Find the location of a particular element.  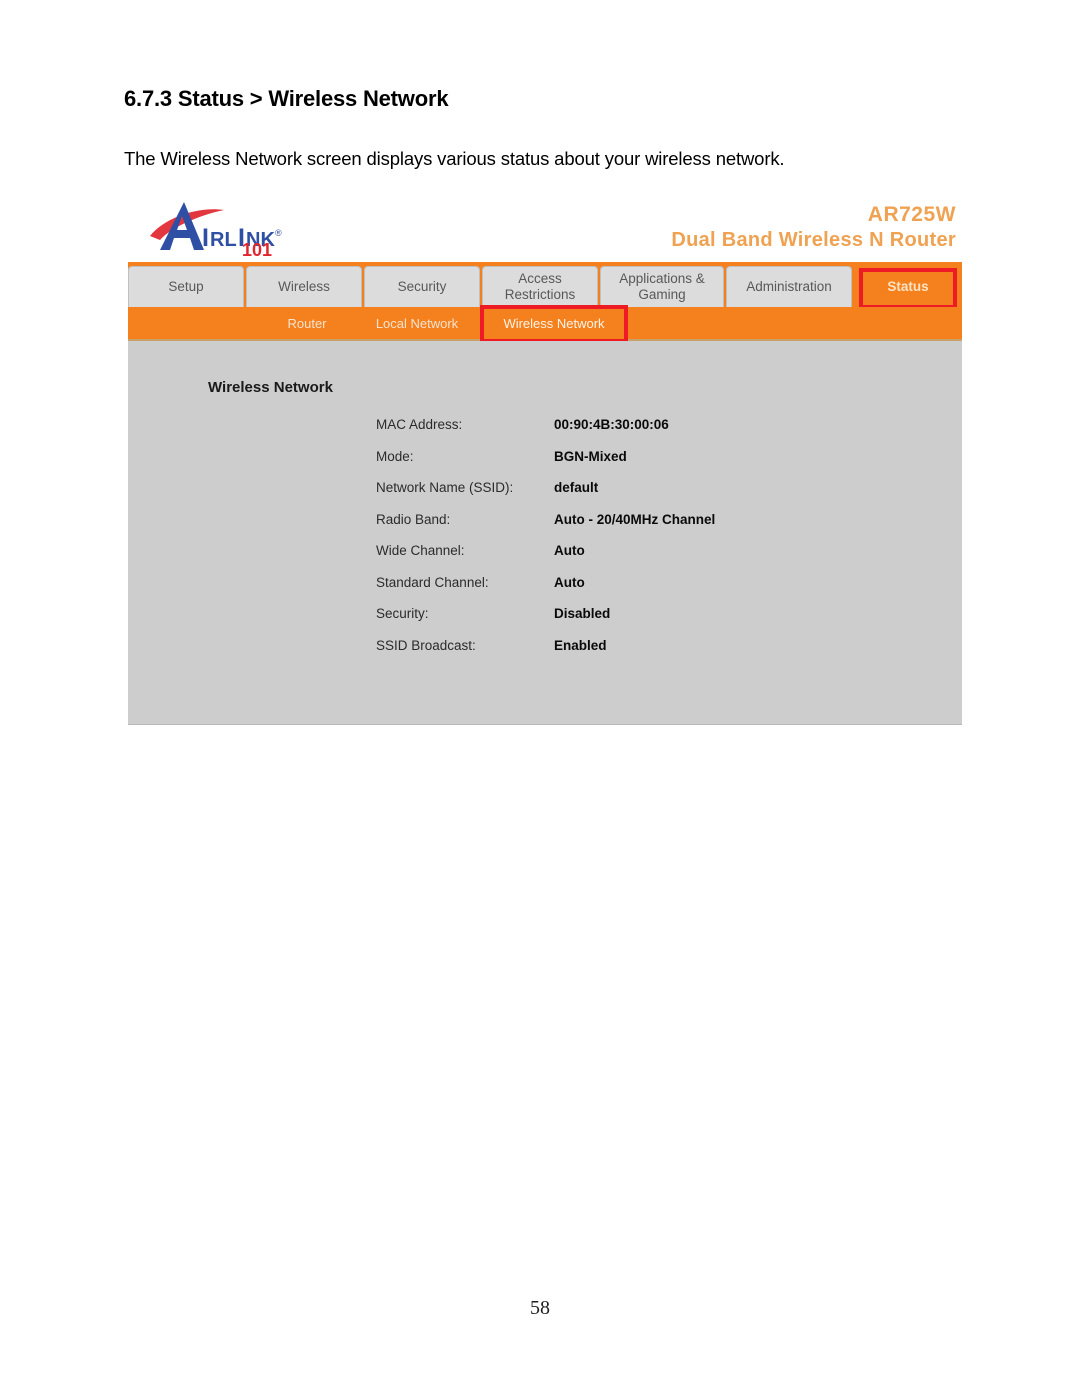

field-row-ssid-broadcast: SSID Broadcast: Enabled is located at coordinates (646, 654).